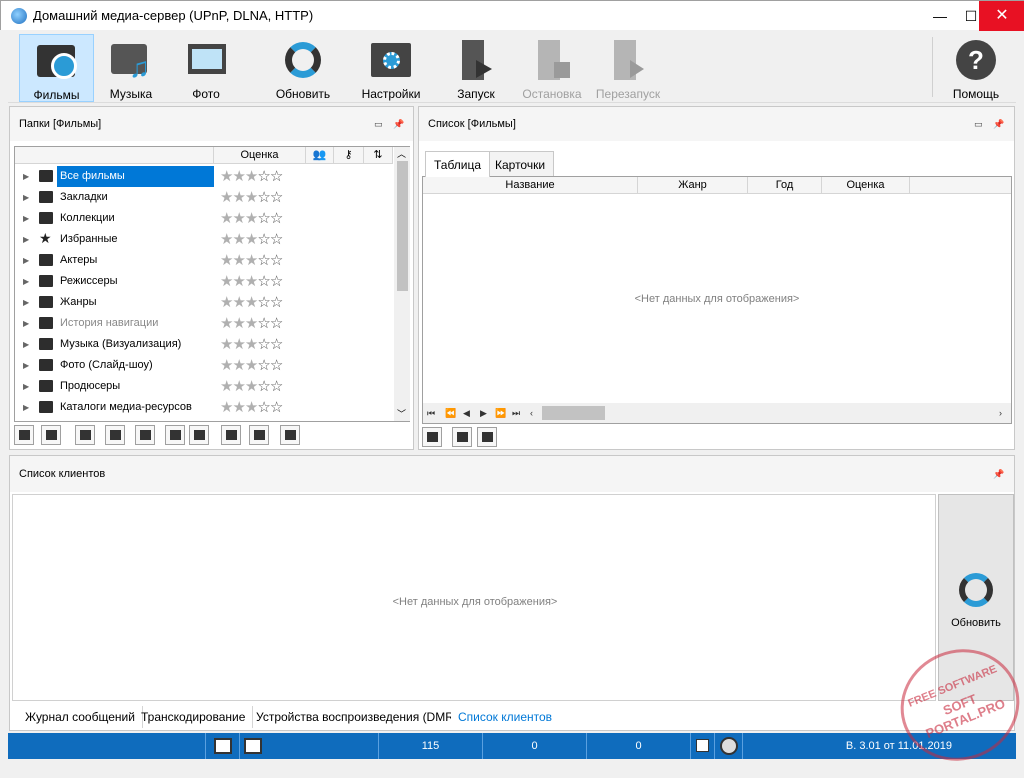  What do you see at coordinates (476, 68) in the screenshot?
I see `start-button: Запуск` at bounding box center [476, 68].